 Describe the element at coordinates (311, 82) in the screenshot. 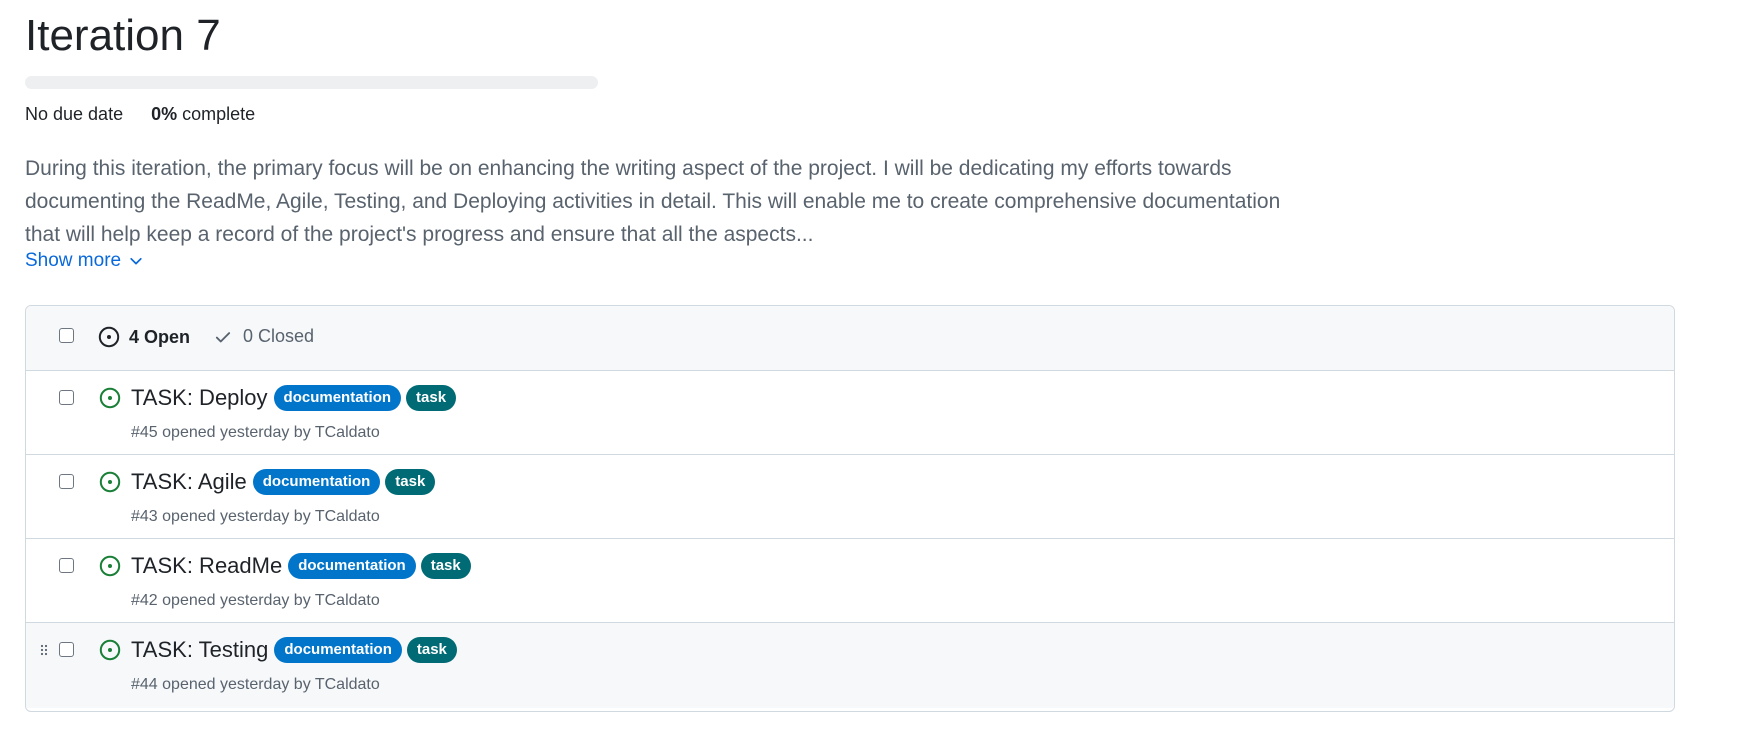

I see `progress-bar` at that location.